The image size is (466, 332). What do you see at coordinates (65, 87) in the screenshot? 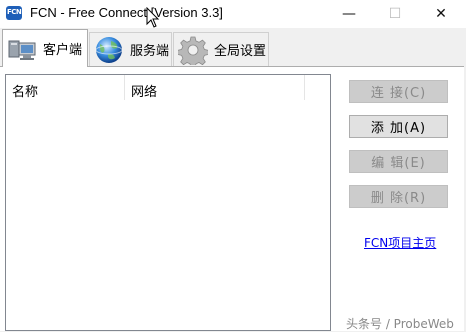
I see `column-header-name: 名称` at bounding box center [65, 87].